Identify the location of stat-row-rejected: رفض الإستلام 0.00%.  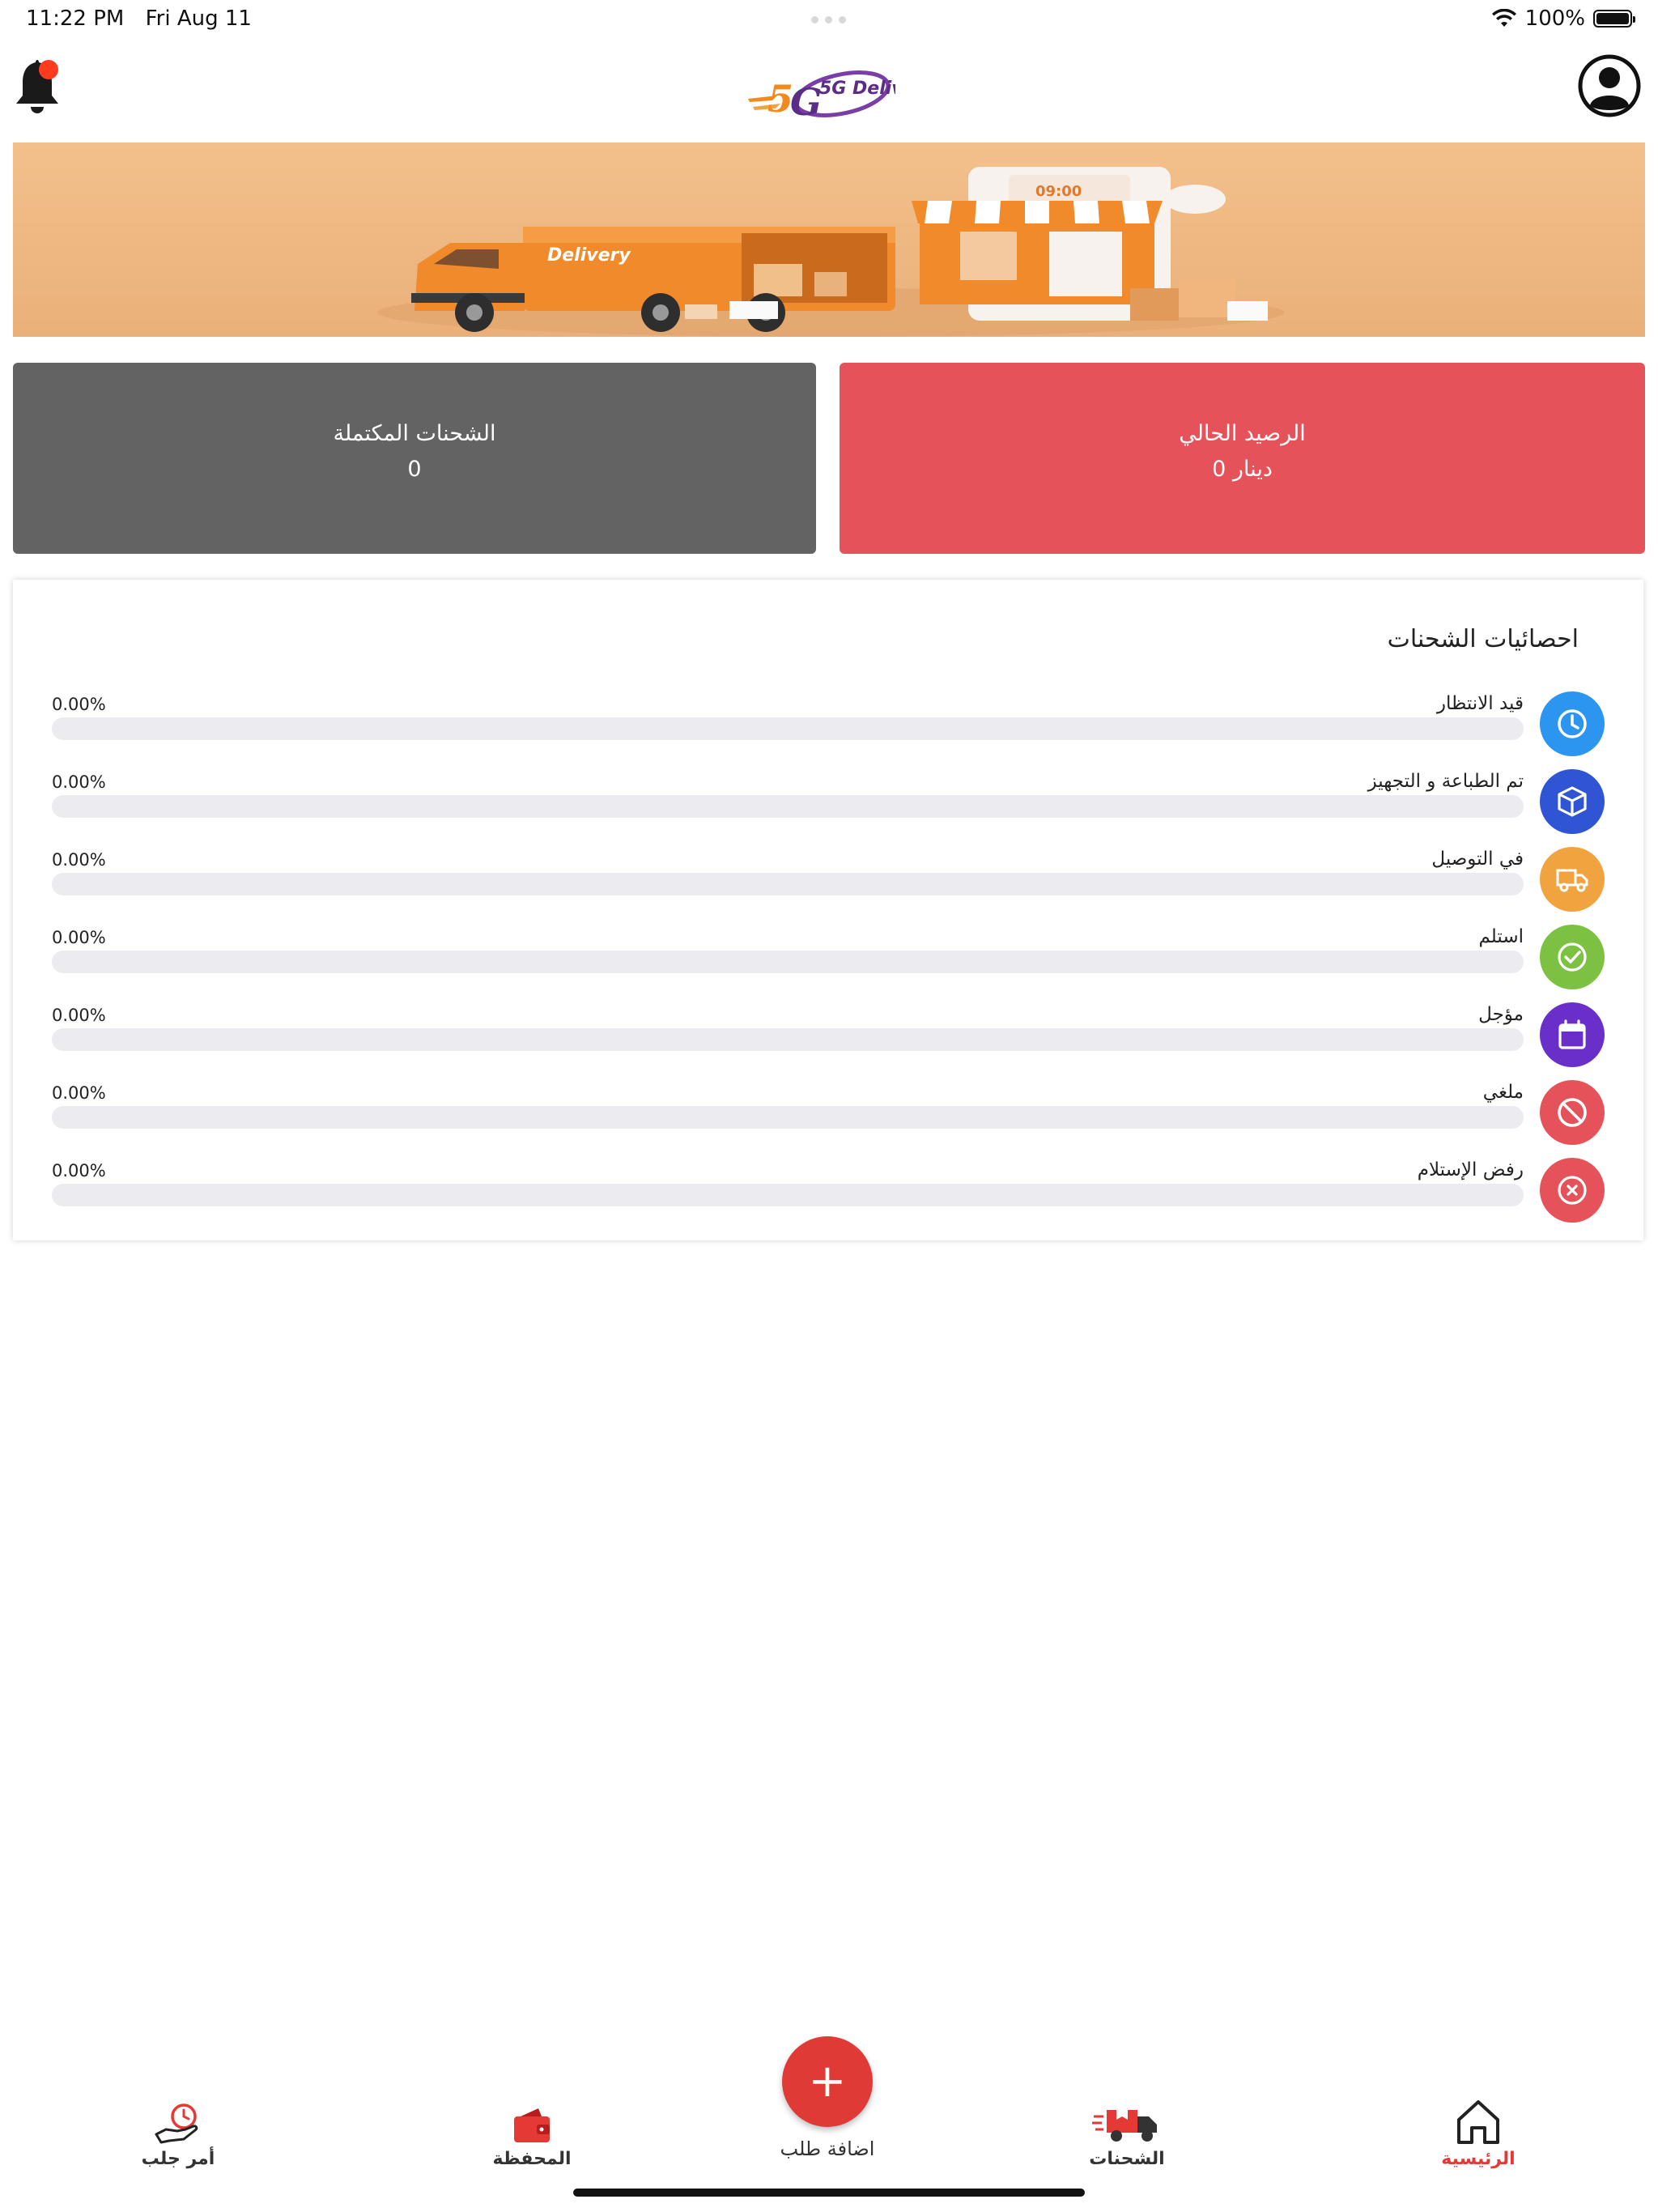
(828, 1185).